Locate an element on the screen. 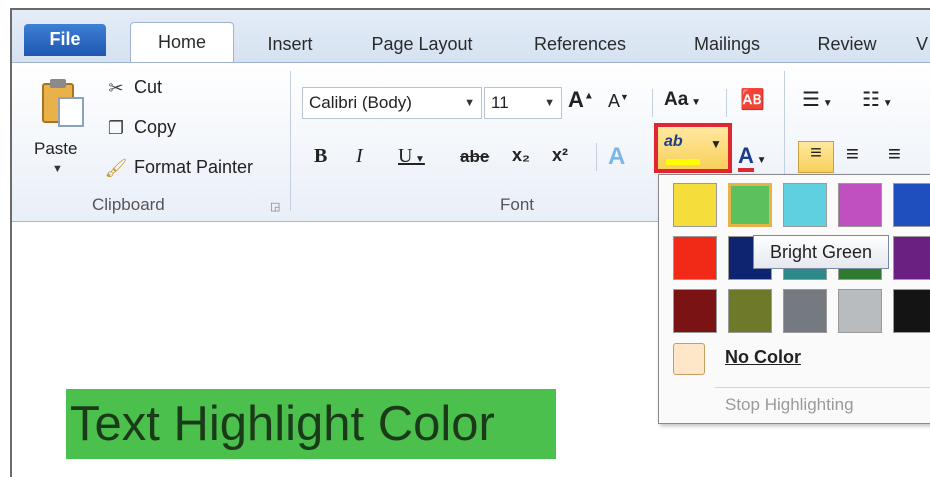 This screenshot has height=477, width=930. grow-font-button: A▲ is located at coordinates (581, 100).